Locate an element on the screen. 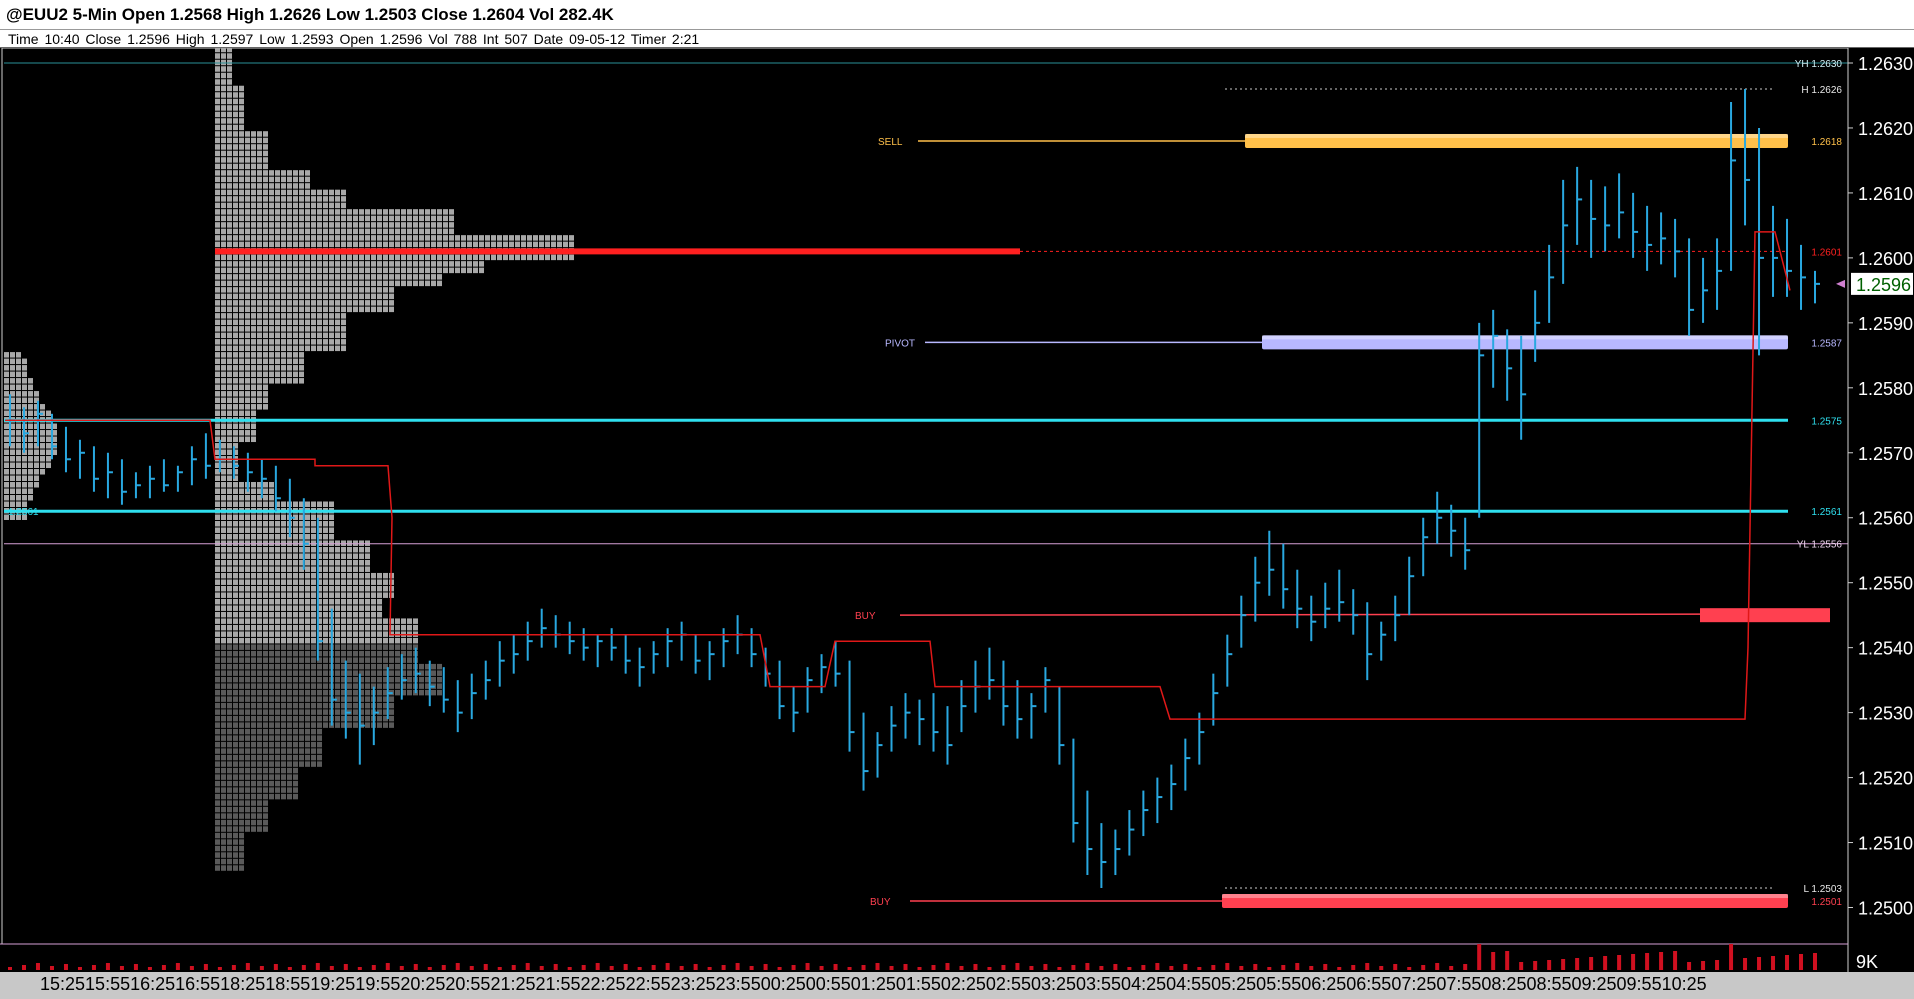  price-axis-label: 1.2570 is located at coordinates (1885, 454).